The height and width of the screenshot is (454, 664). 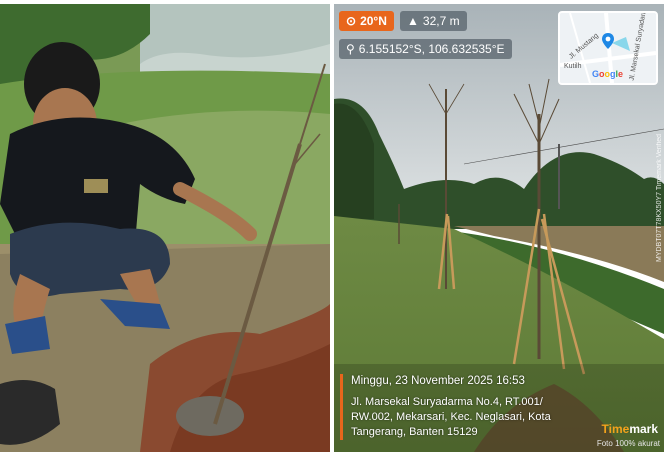 I want to click on accuracy-label: Foto 100% akurat, so click(x=628, y=443).